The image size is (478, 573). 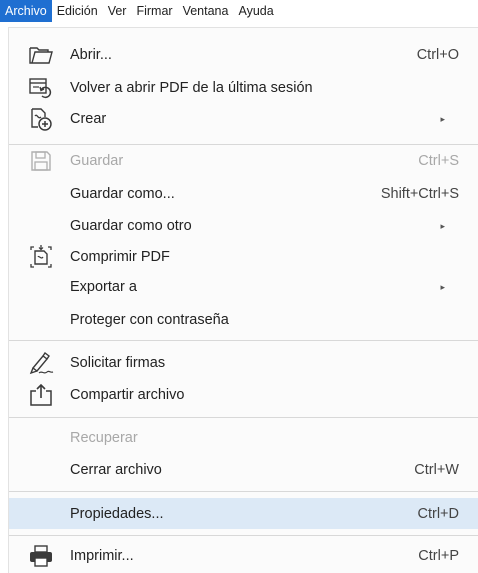 I want to click on menubar-edicion: Edición, so click(x=77, y=11).